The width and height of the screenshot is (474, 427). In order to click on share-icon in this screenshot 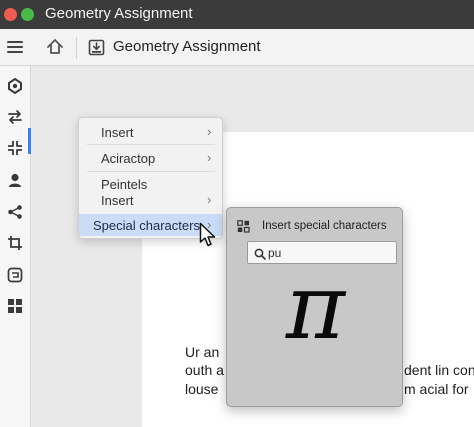, I will do `click(15, 212)`.